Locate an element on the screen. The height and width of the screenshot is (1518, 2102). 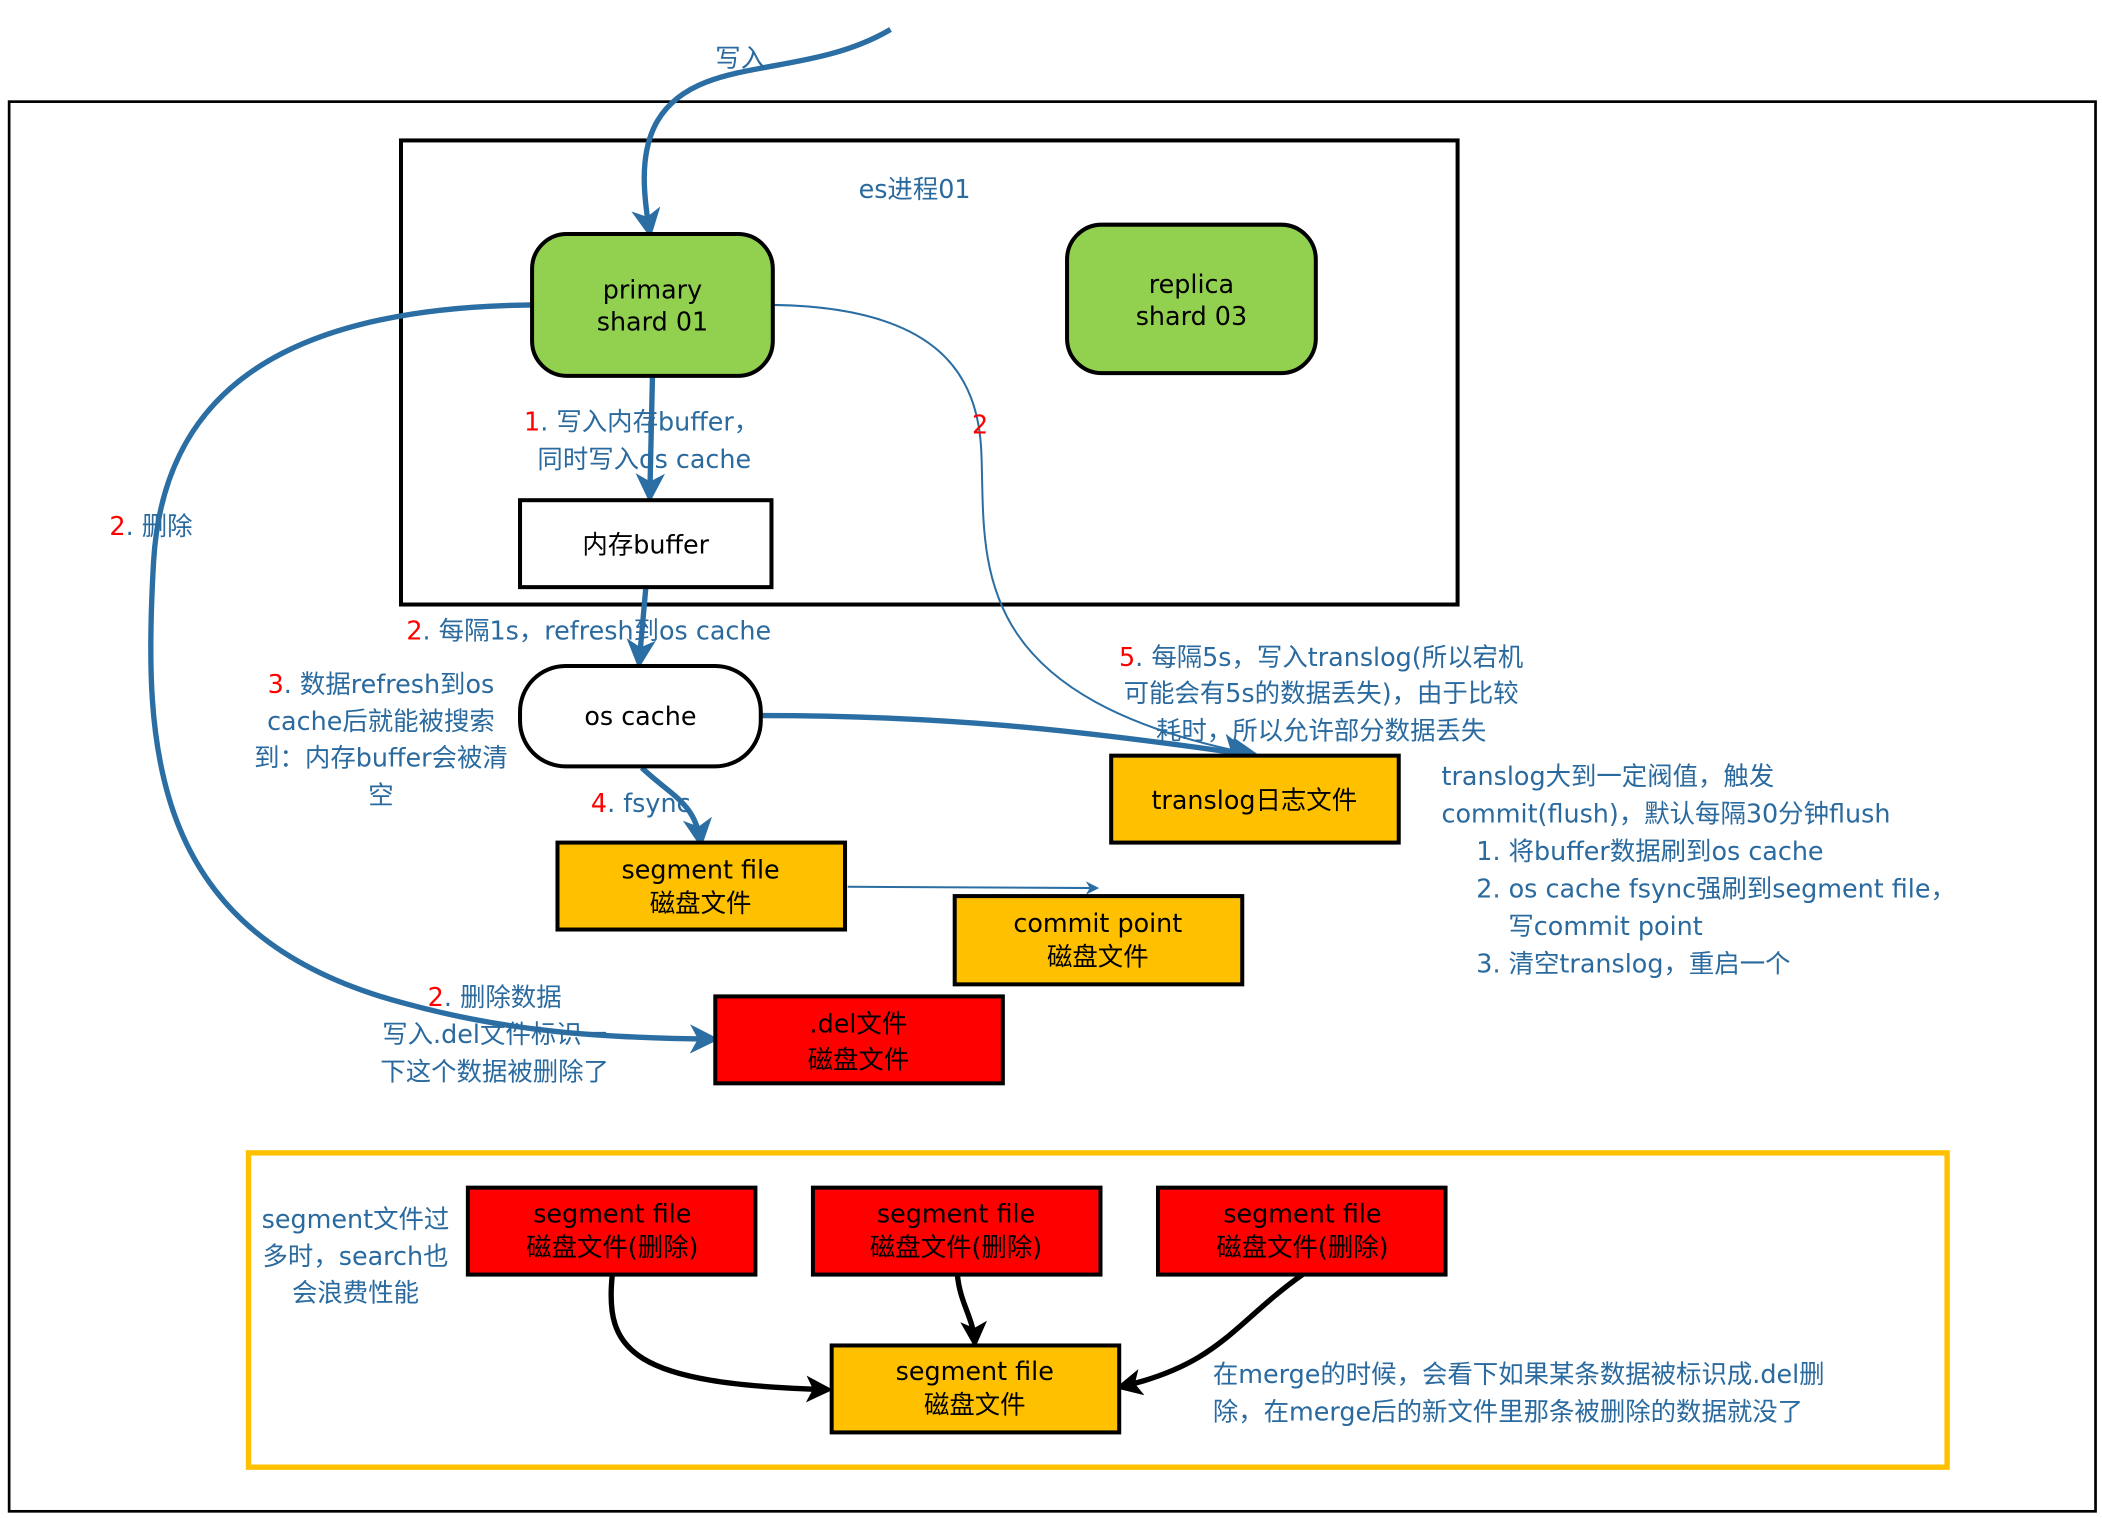
svg-text: 可能会有5s的数据丢失)，由于比较 is located at coordinates (1321, 693).